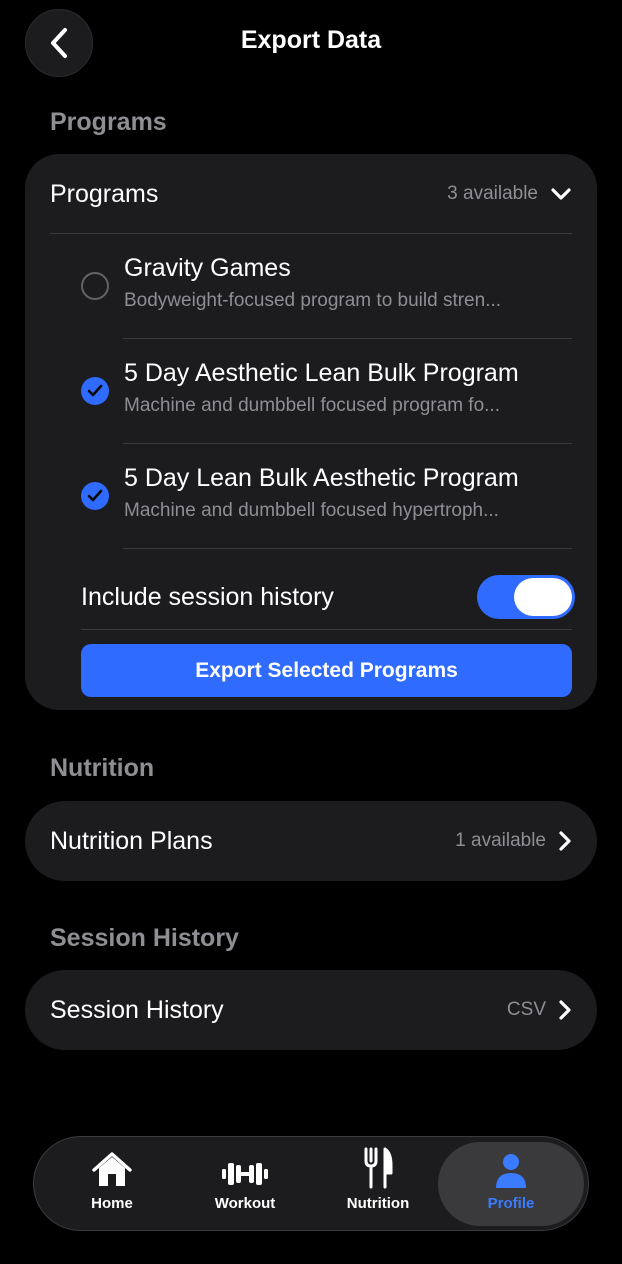  Describe the element at coordinates (311, 1010) in the screenshot. I see `session-history-row: Session History CSV` at that location.